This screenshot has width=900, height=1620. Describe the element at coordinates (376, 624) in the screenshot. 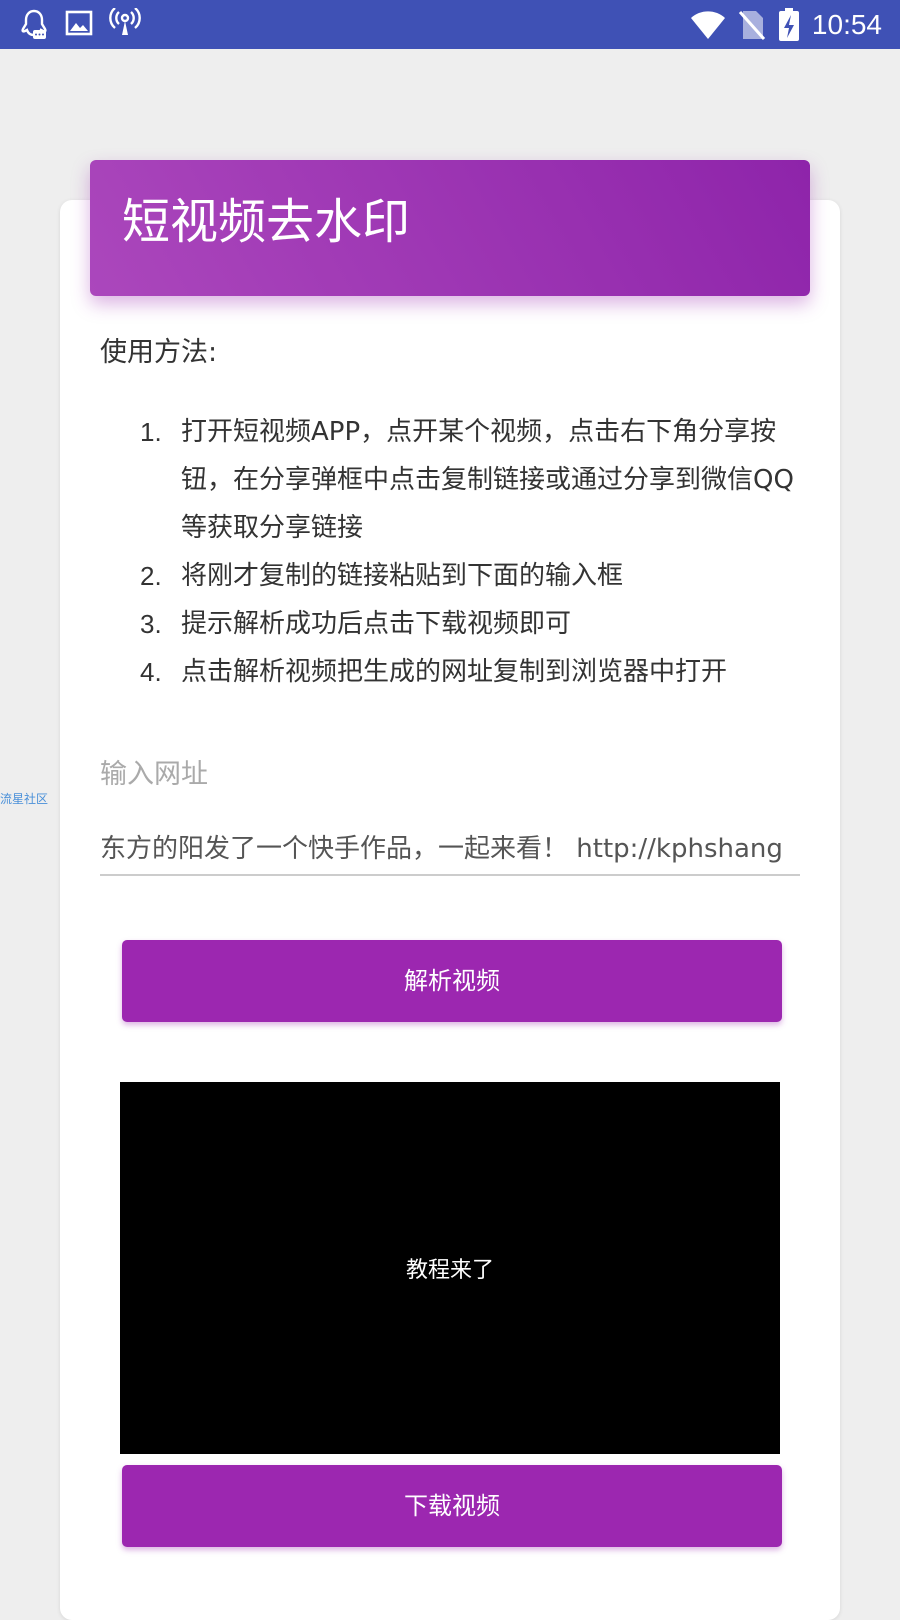

I see `step-text: 提示解析成功后点击下载视频即可` at that location.